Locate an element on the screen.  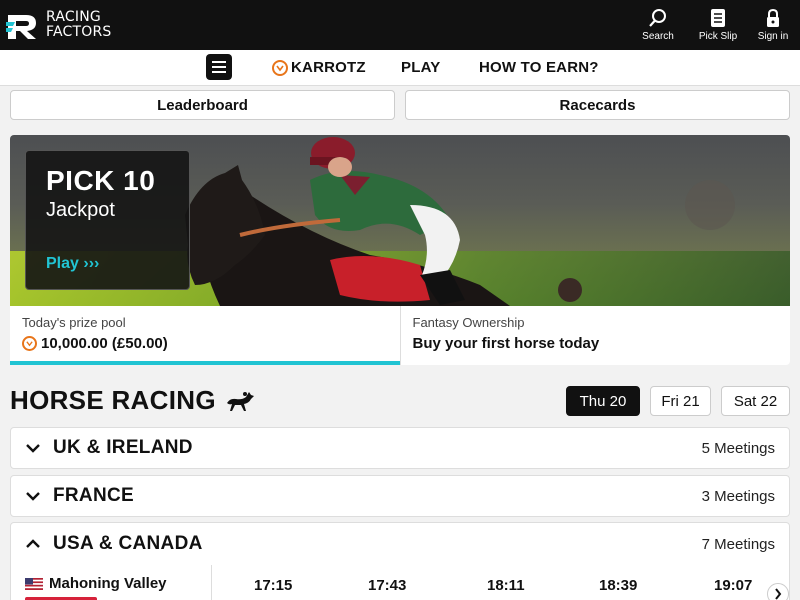
fantasy-ownership-value: Buy your first horse today is located at coordinates (506, 343).